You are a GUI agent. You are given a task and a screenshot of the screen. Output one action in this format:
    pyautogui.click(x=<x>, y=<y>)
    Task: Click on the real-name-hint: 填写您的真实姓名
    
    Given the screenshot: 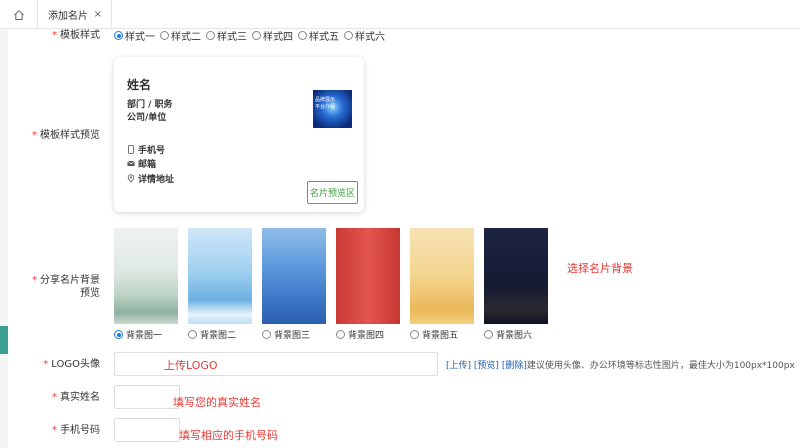 What is the action you would take?
    pyautogui.click(x=217, y=402)
    